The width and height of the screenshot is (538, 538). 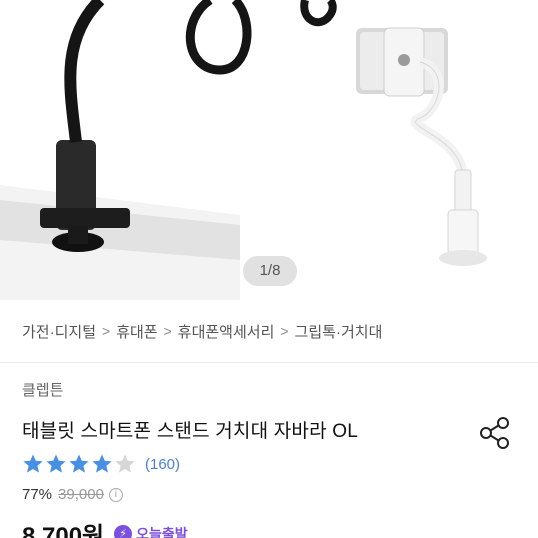 What do you see at coordinates (162, 464) in the screenshot?
I see `review-count-link: (160)` at bounding box center [162, 464].